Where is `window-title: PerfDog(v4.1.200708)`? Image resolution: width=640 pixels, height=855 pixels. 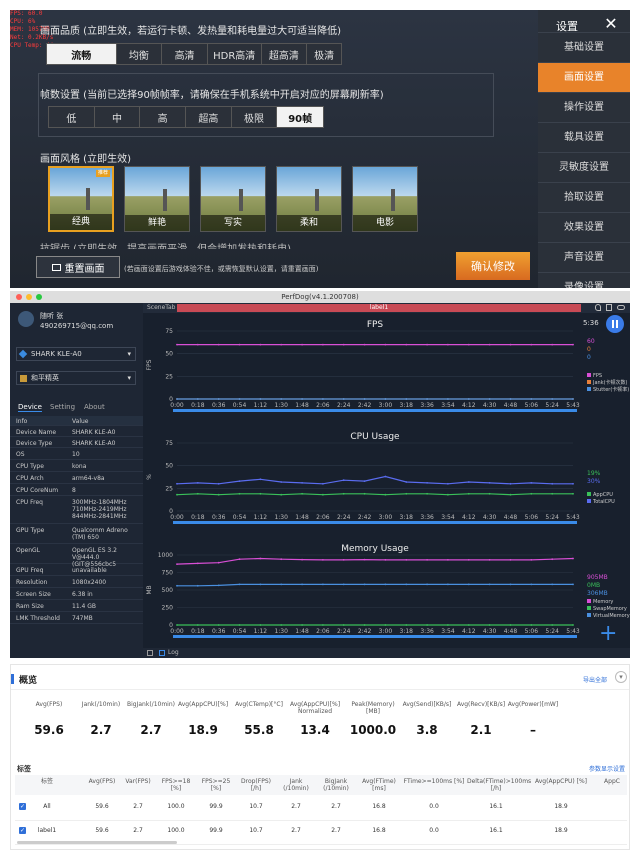
window-title: PerfDog(v4.1.200708) is located at coordinates (320, 297).